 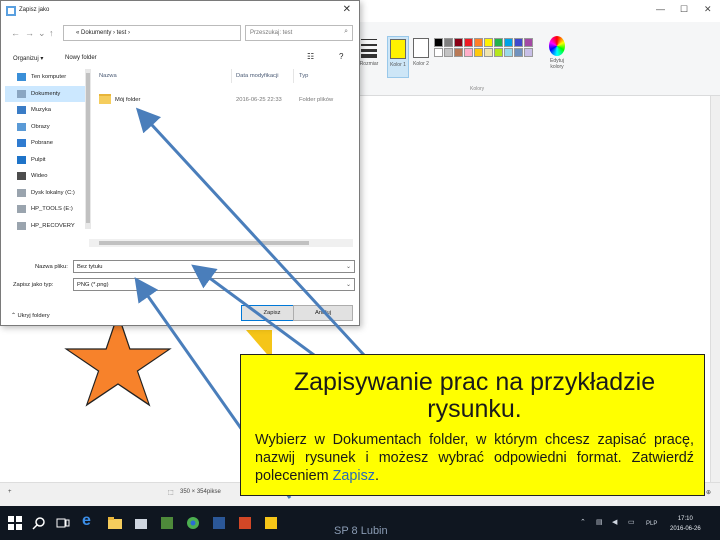 What do you see at coordinates (33, 285) in the screenshot?
I see `filetype-label: Zapisz jako typ:` at bounding box center [33, 285].